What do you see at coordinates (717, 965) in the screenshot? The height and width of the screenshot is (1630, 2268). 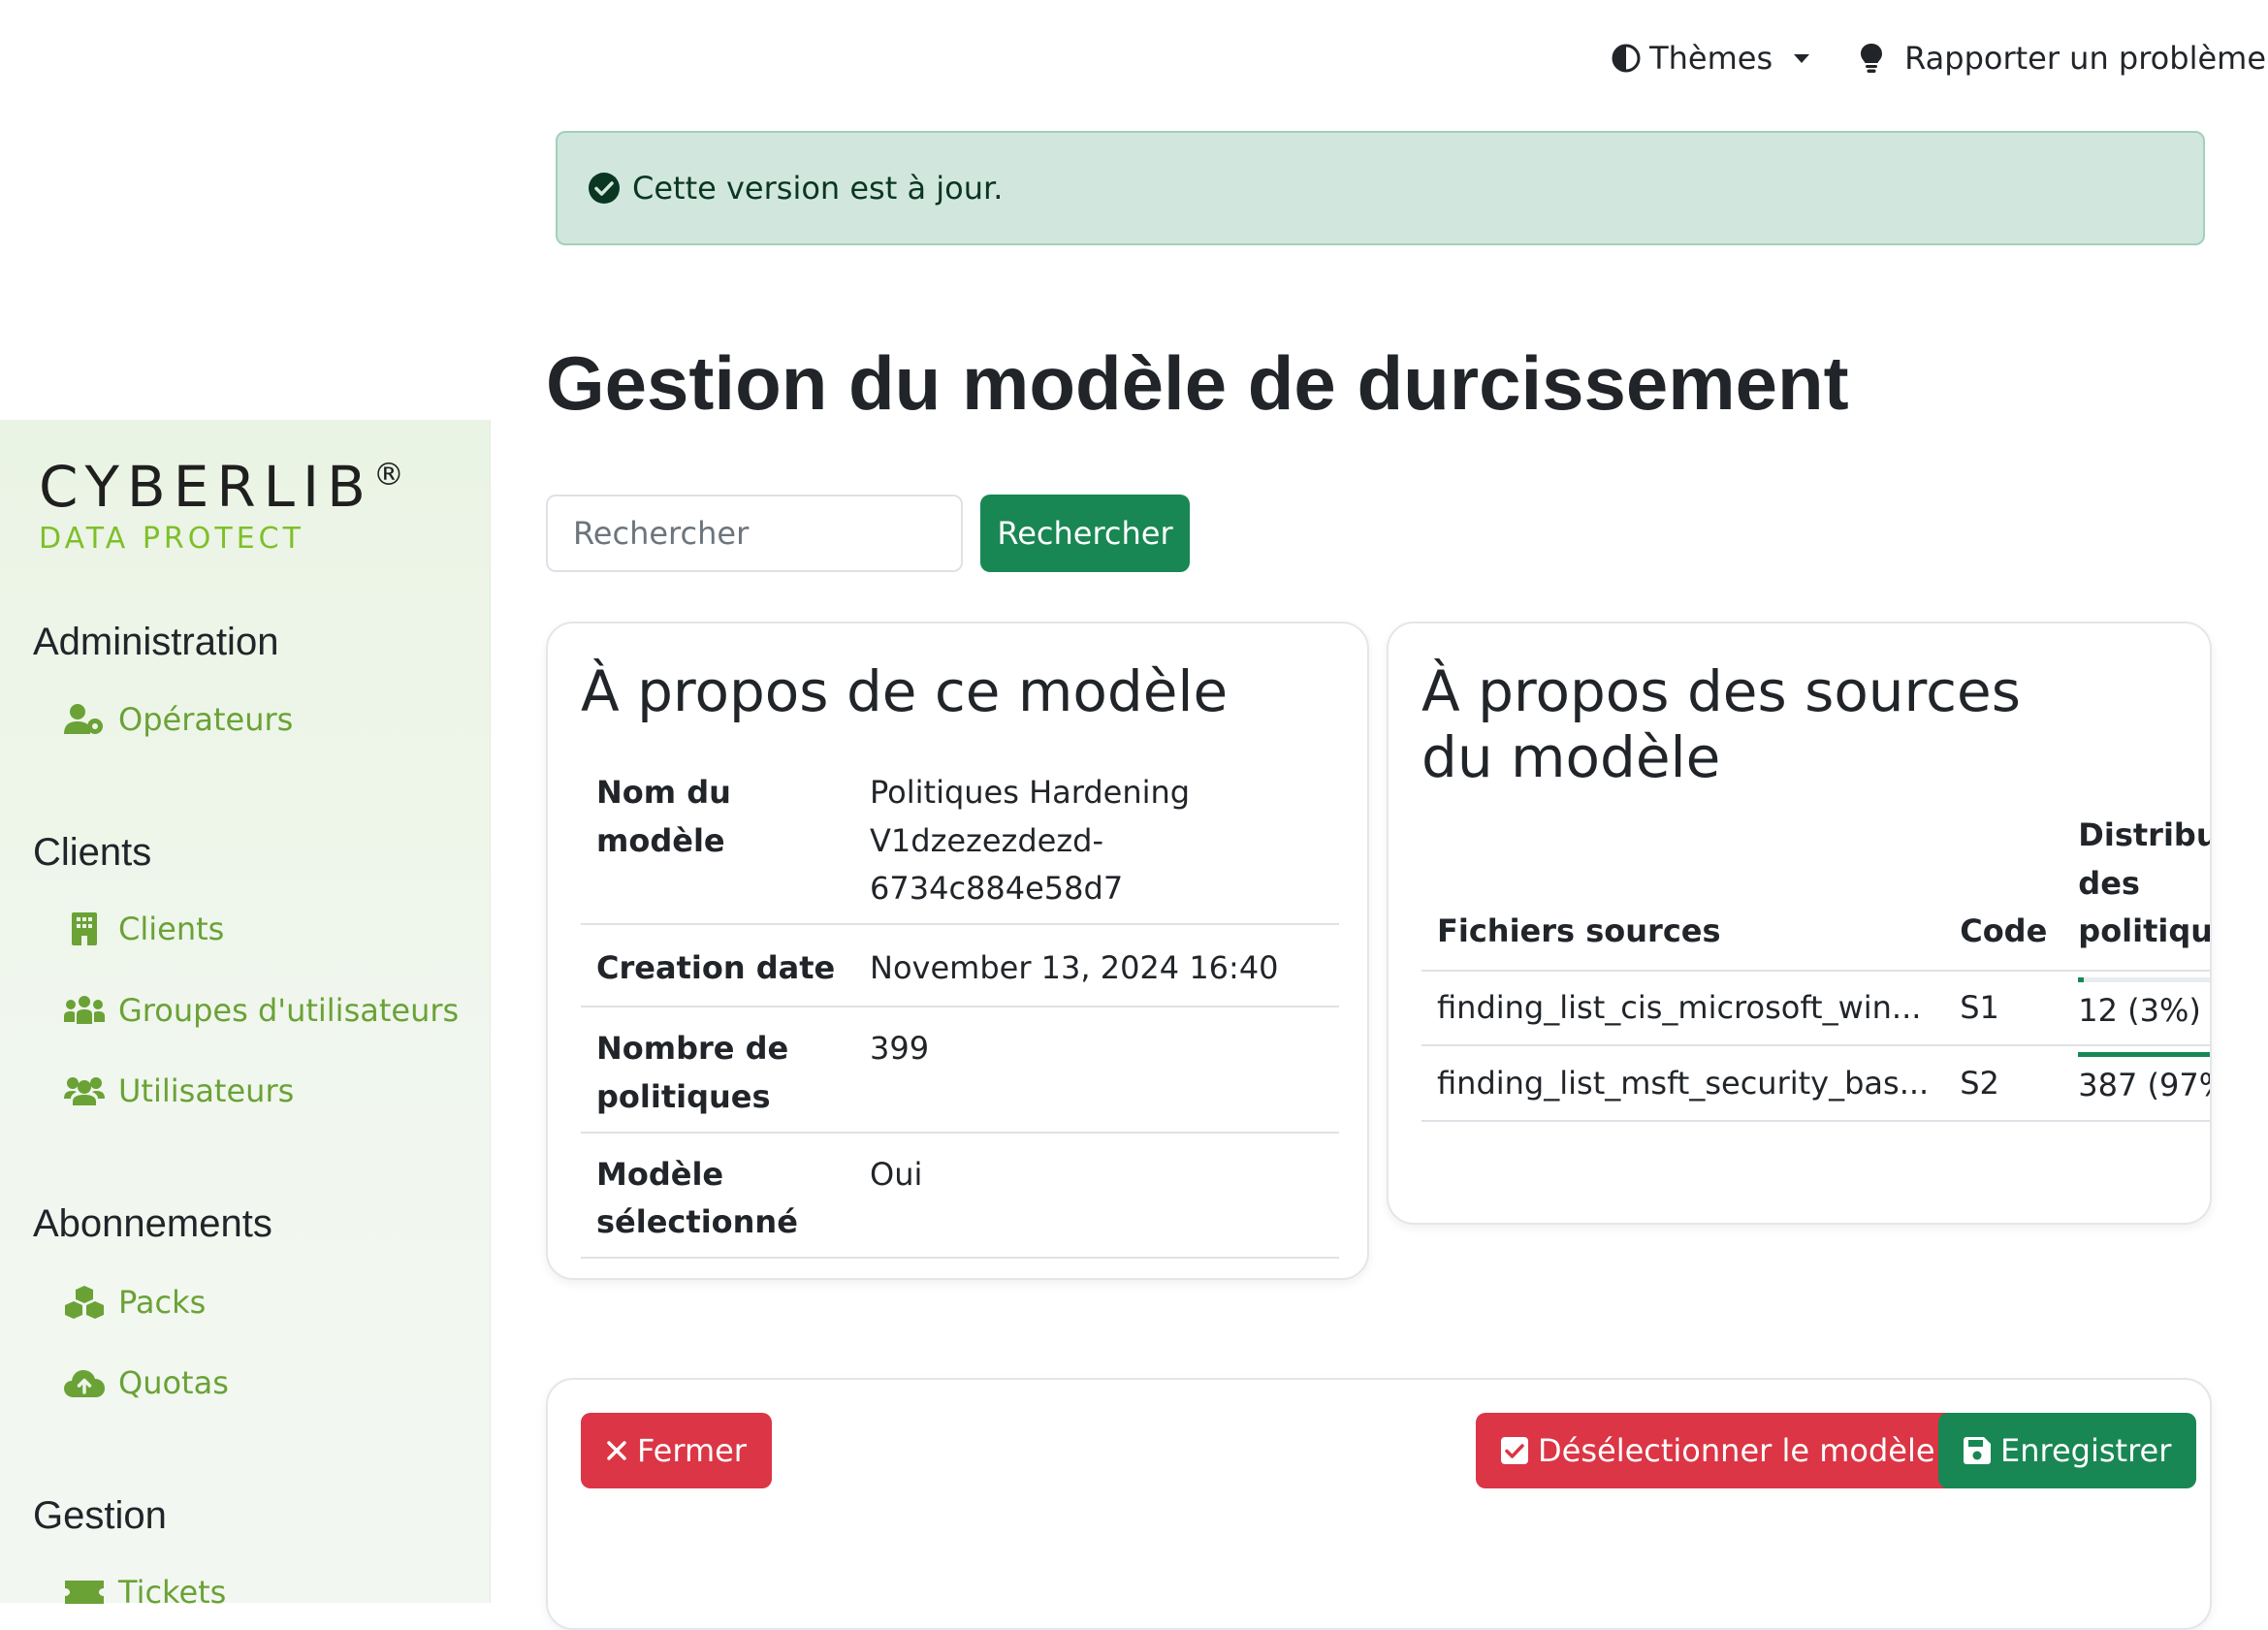 I see `info-key: Creation date` at bounding box center [717, 965].